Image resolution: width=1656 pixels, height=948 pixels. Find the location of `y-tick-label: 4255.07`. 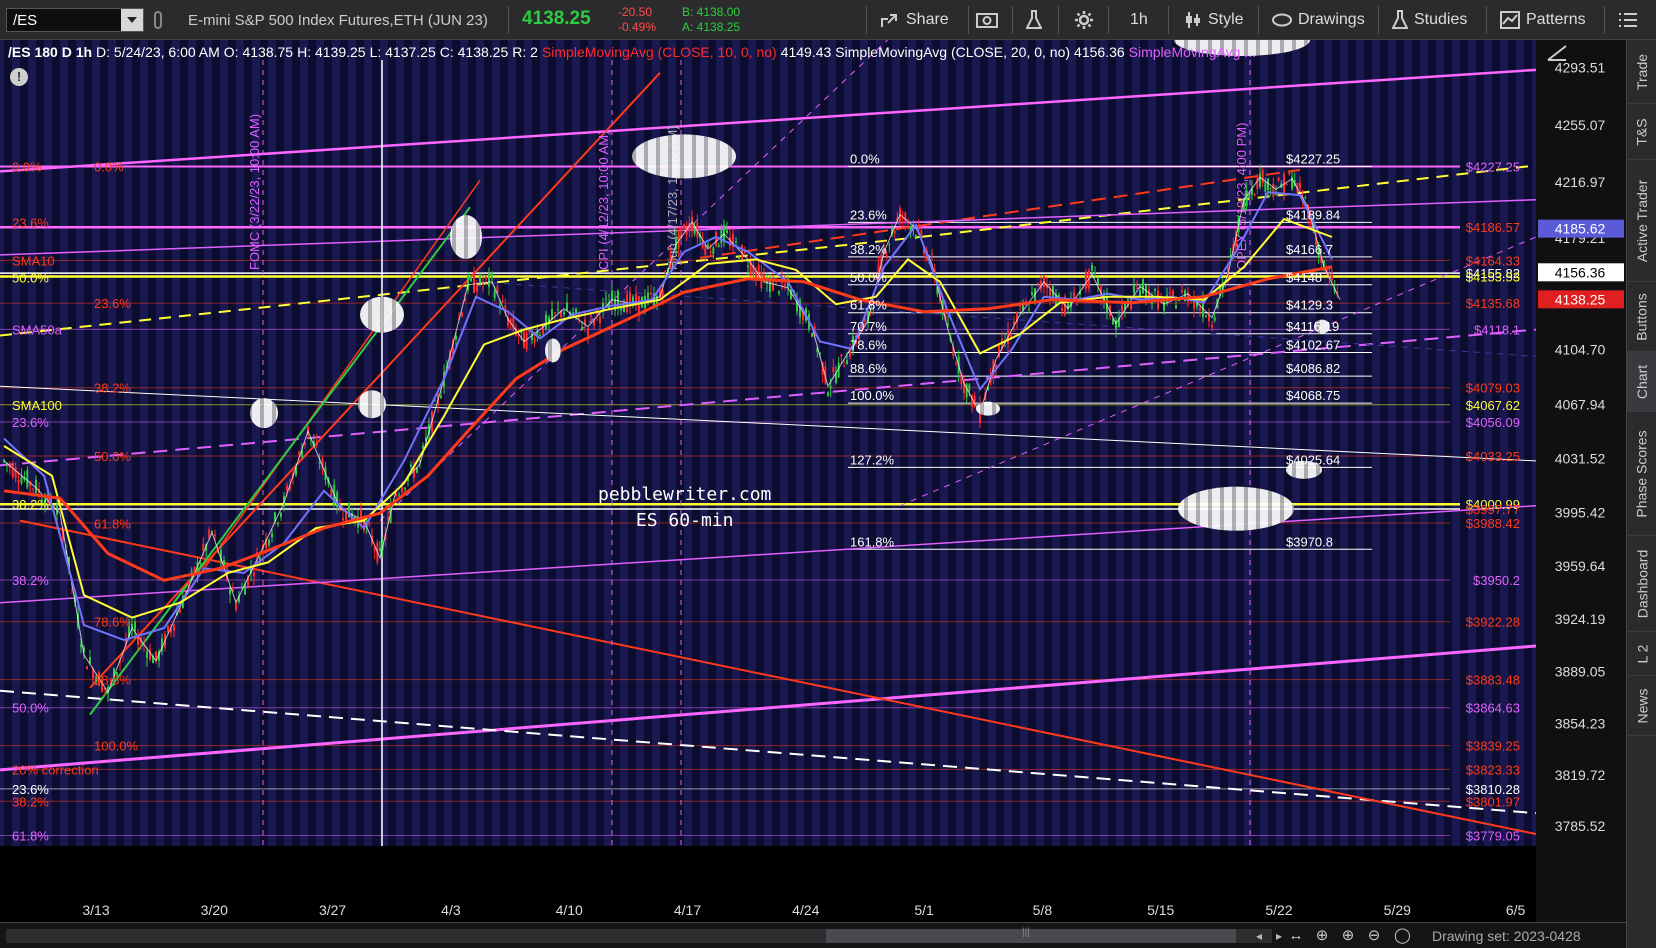

y-tick-label: 4255.07 is located at coordinates (1580, 125).